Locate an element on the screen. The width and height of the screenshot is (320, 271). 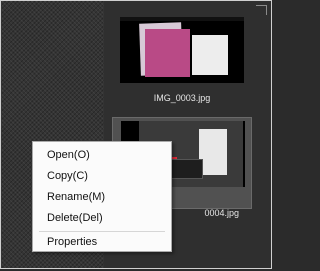
file-name-label: IMG_0003.jpg is located at coordinates (182, 98).